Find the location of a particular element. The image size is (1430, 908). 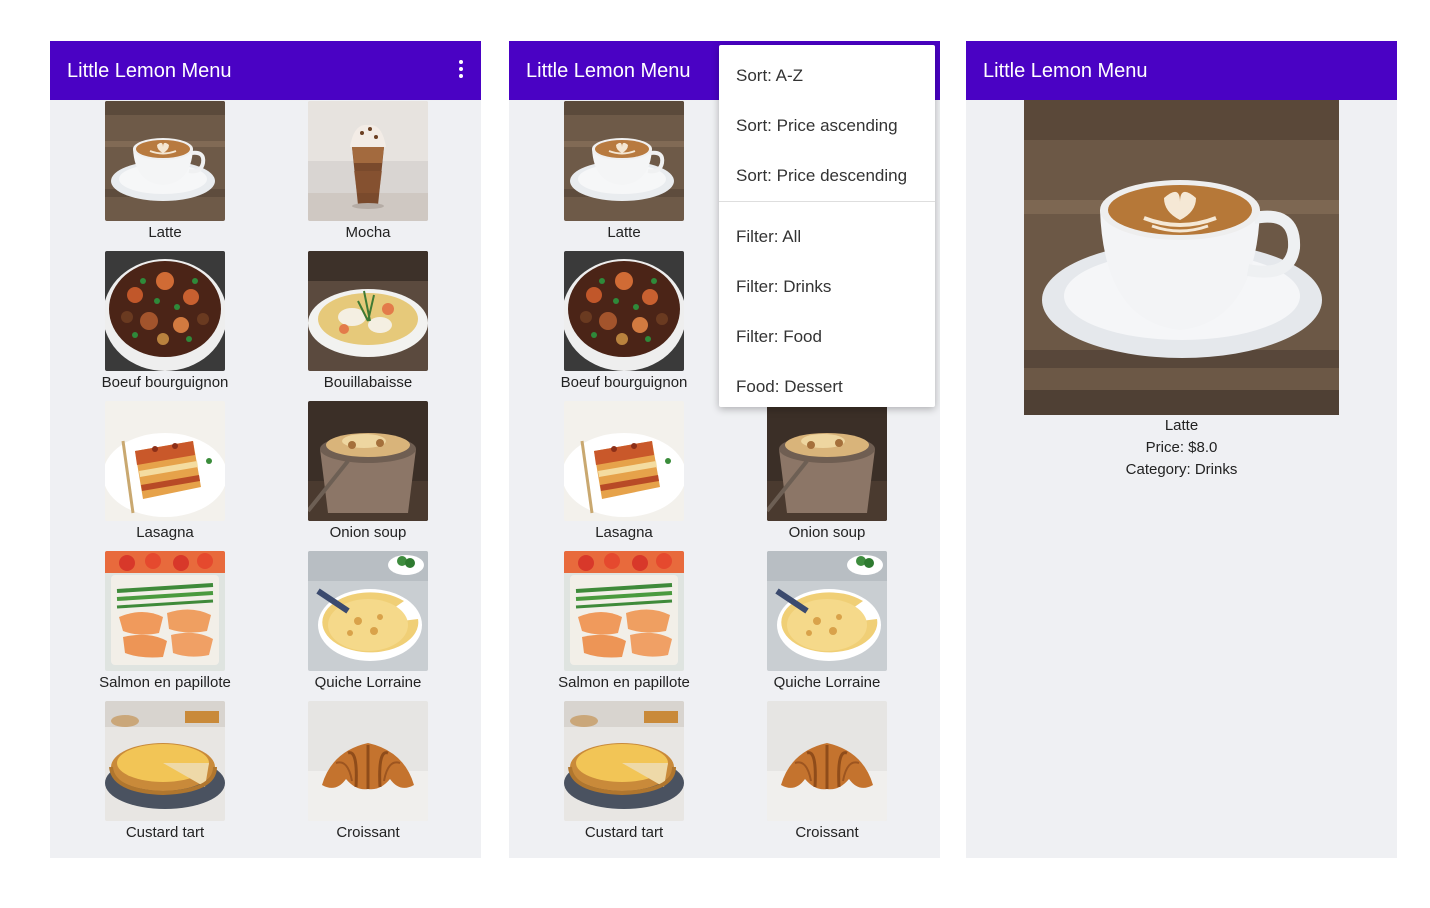

menu-option-filter-drinks: Filter: Drinks is located at coordinates (827, 286).